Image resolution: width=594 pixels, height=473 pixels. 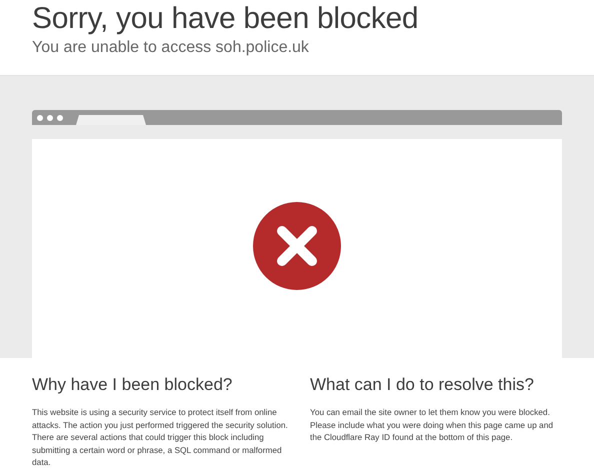 I want to click on page-subtitle: You are unable to access soh.police.uk, so click(x=171, y=48).